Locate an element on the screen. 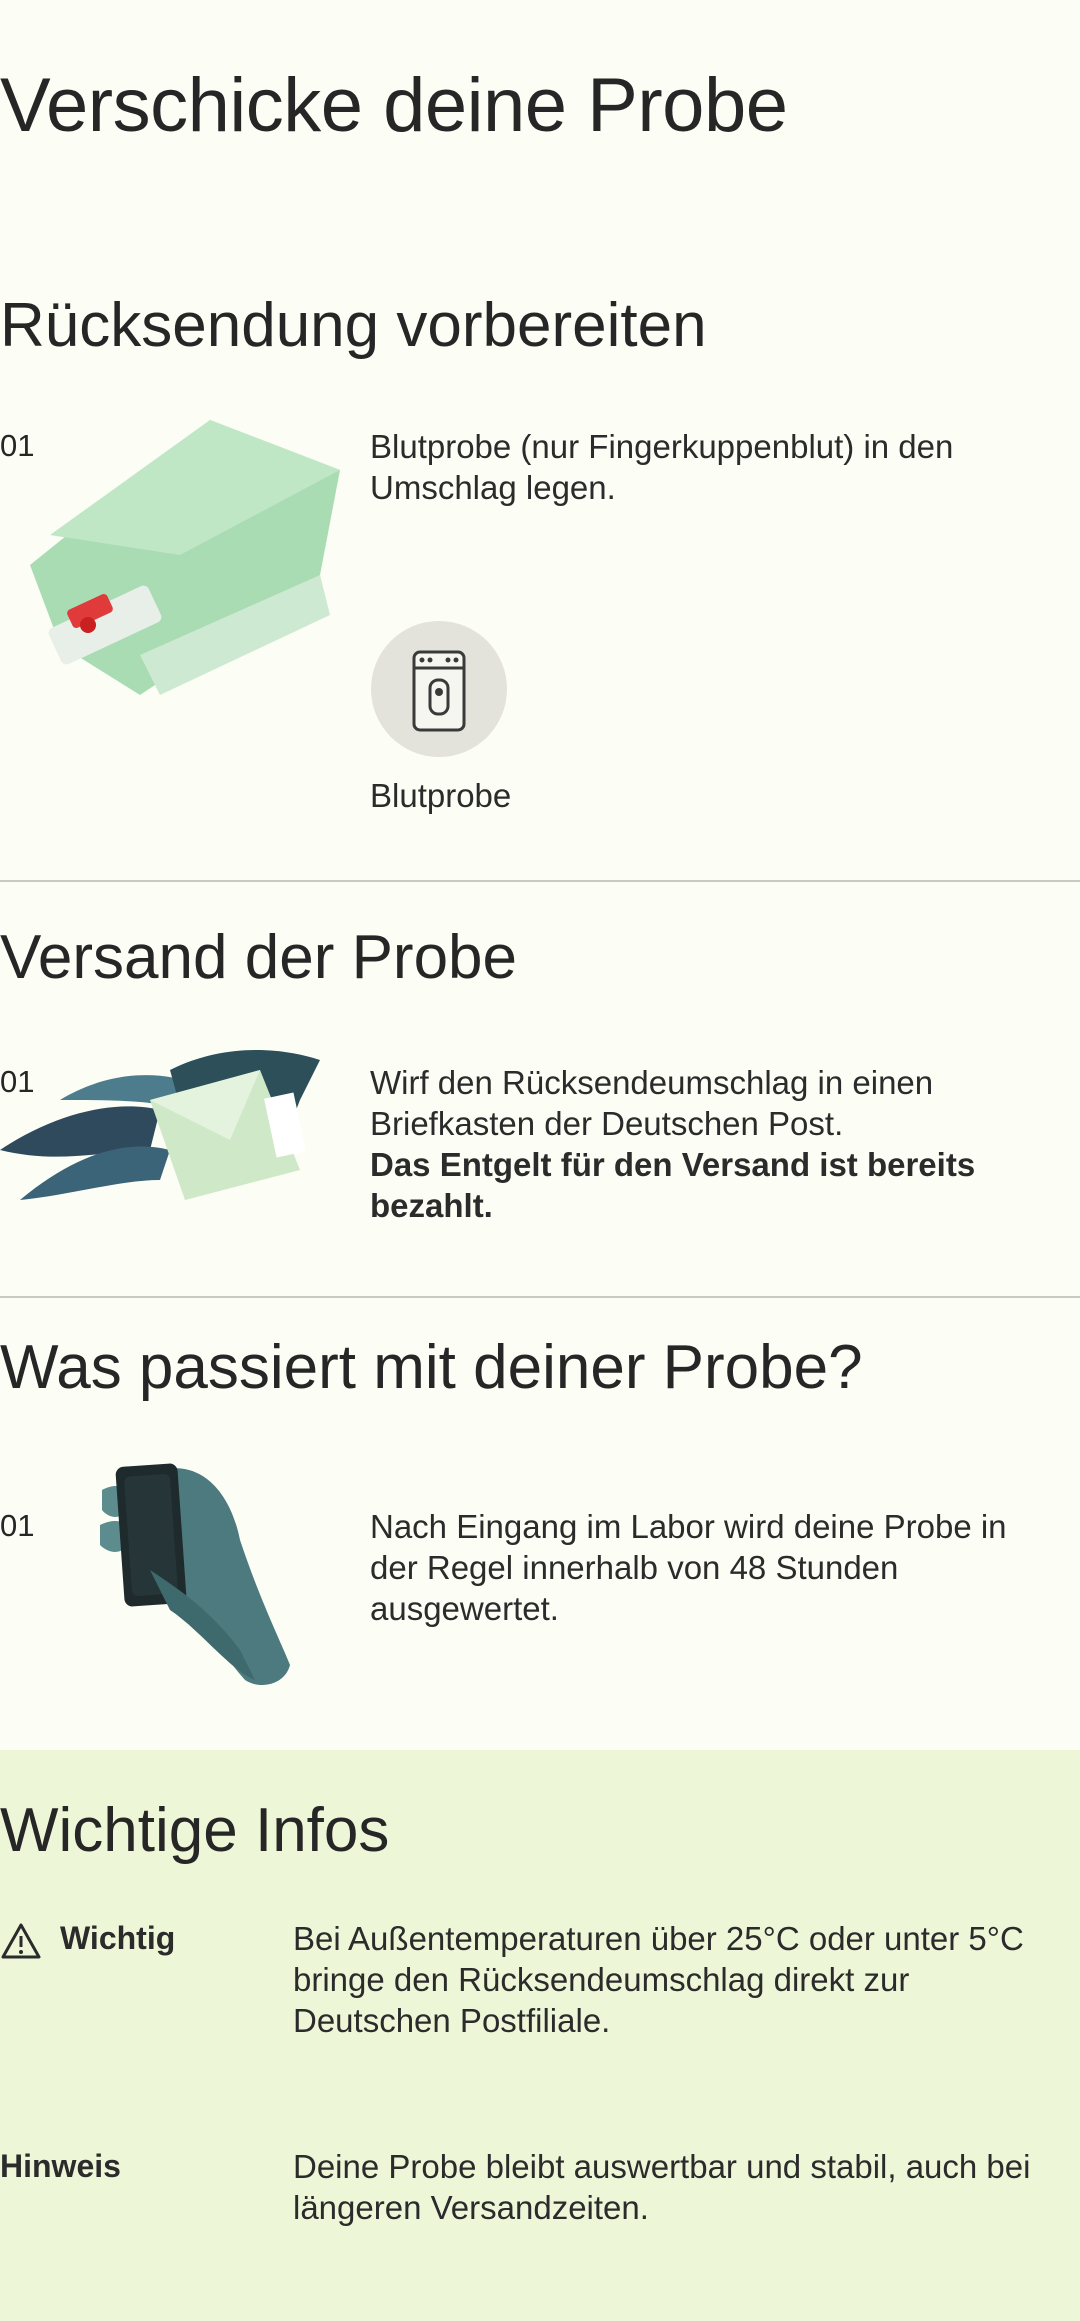 This screenshot has width=1080, height=2321. blood-sample-label: Blutprobe is located at coordinates (441, 795).